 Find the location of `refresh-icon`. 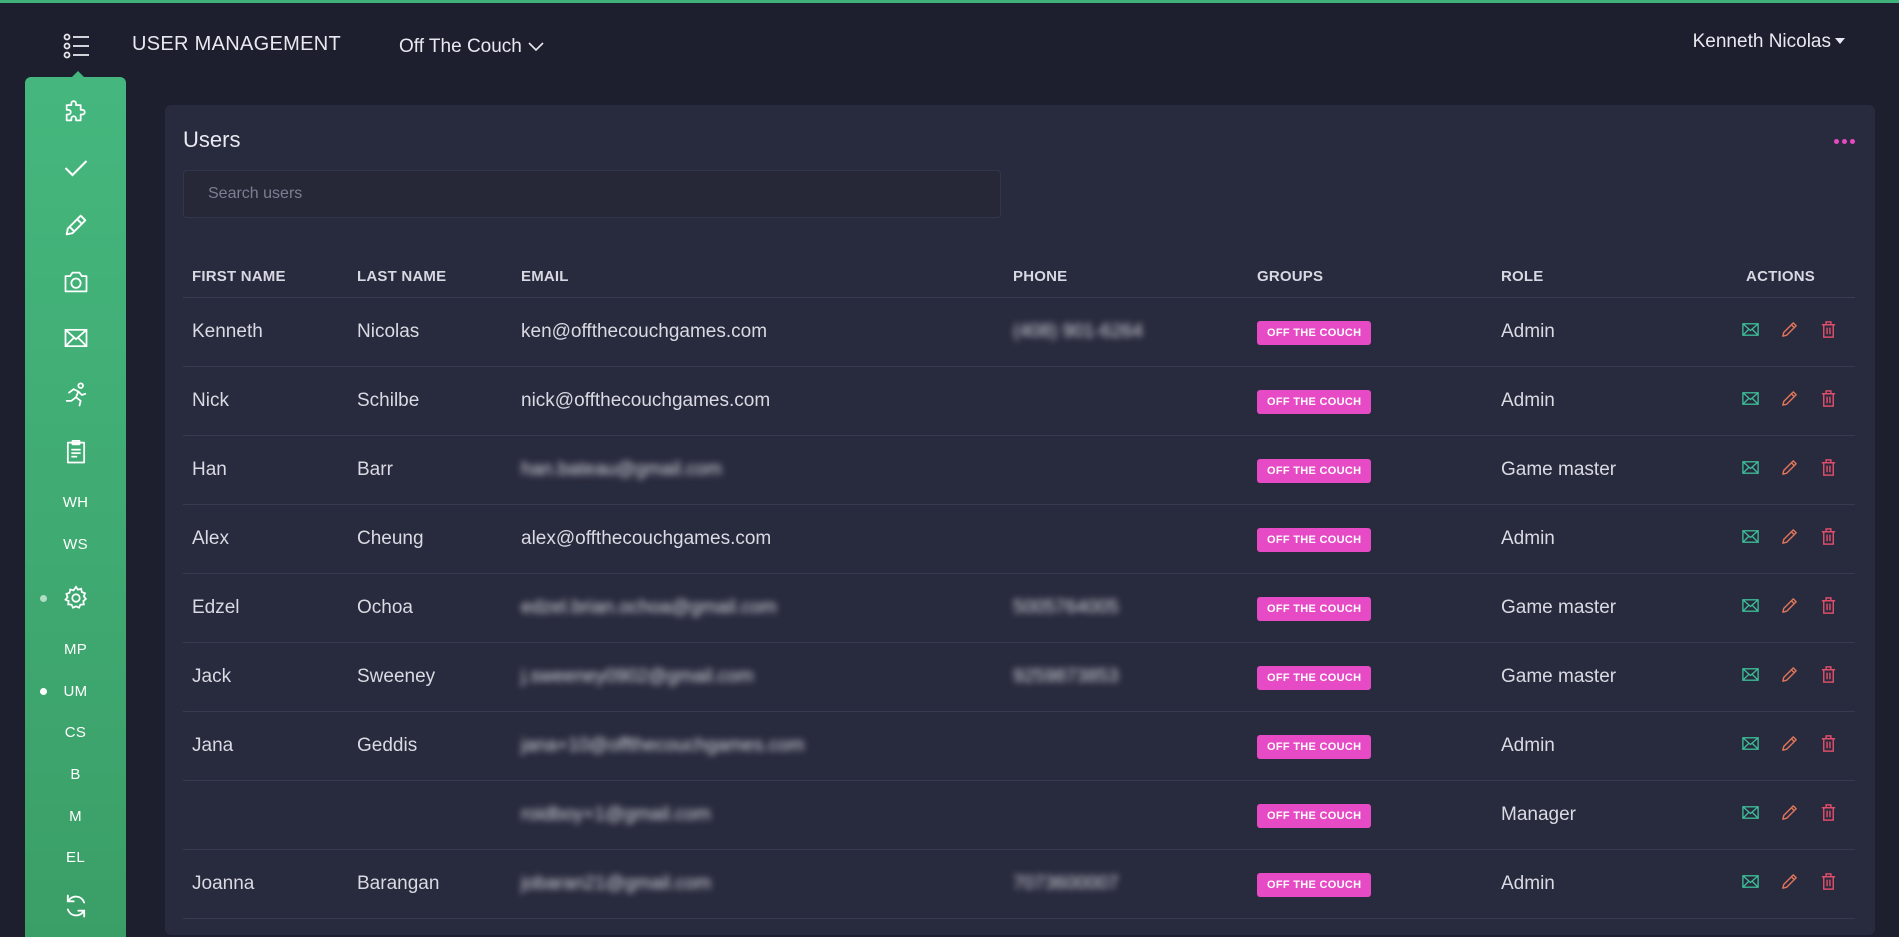

refresh-icon is located at coordinates (75, 906).